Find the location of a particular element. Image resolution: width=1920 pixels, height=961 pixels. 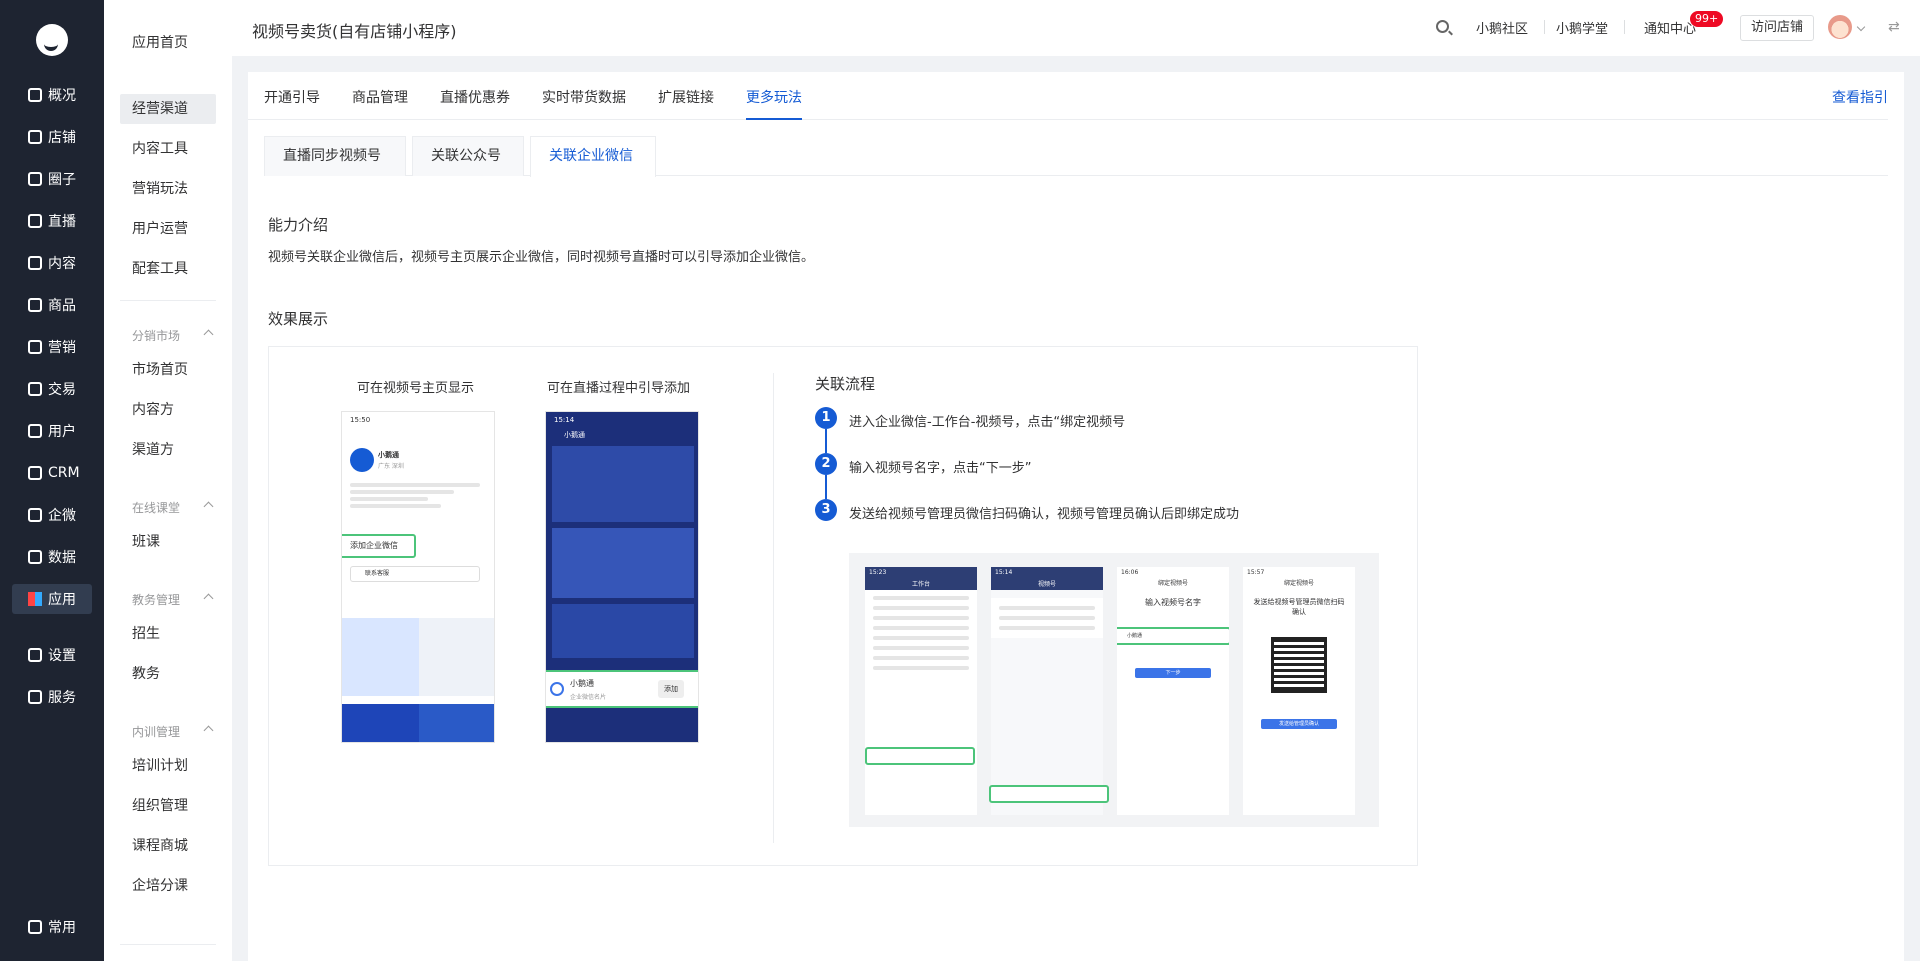

sidebar-item-live: 直播 is located at coordinates (52, 221).